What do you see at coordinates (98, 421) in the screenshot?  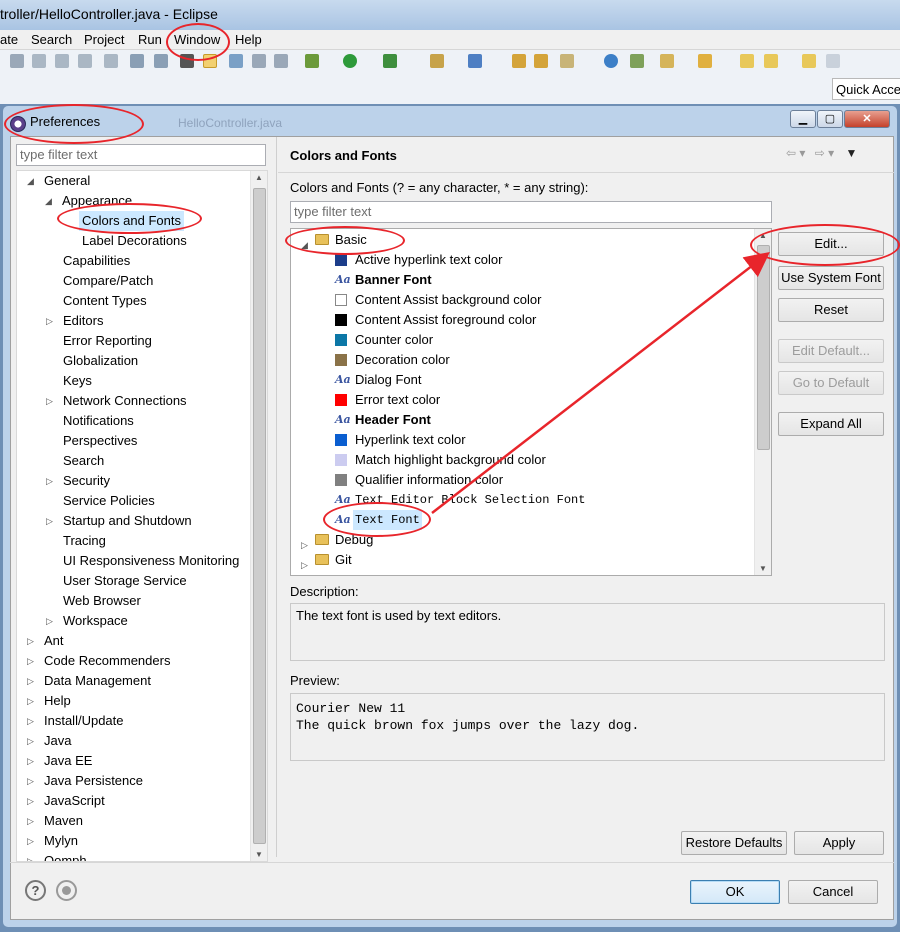 I see `preference-tree-item: Notifications` at bounding box center [98, 421].